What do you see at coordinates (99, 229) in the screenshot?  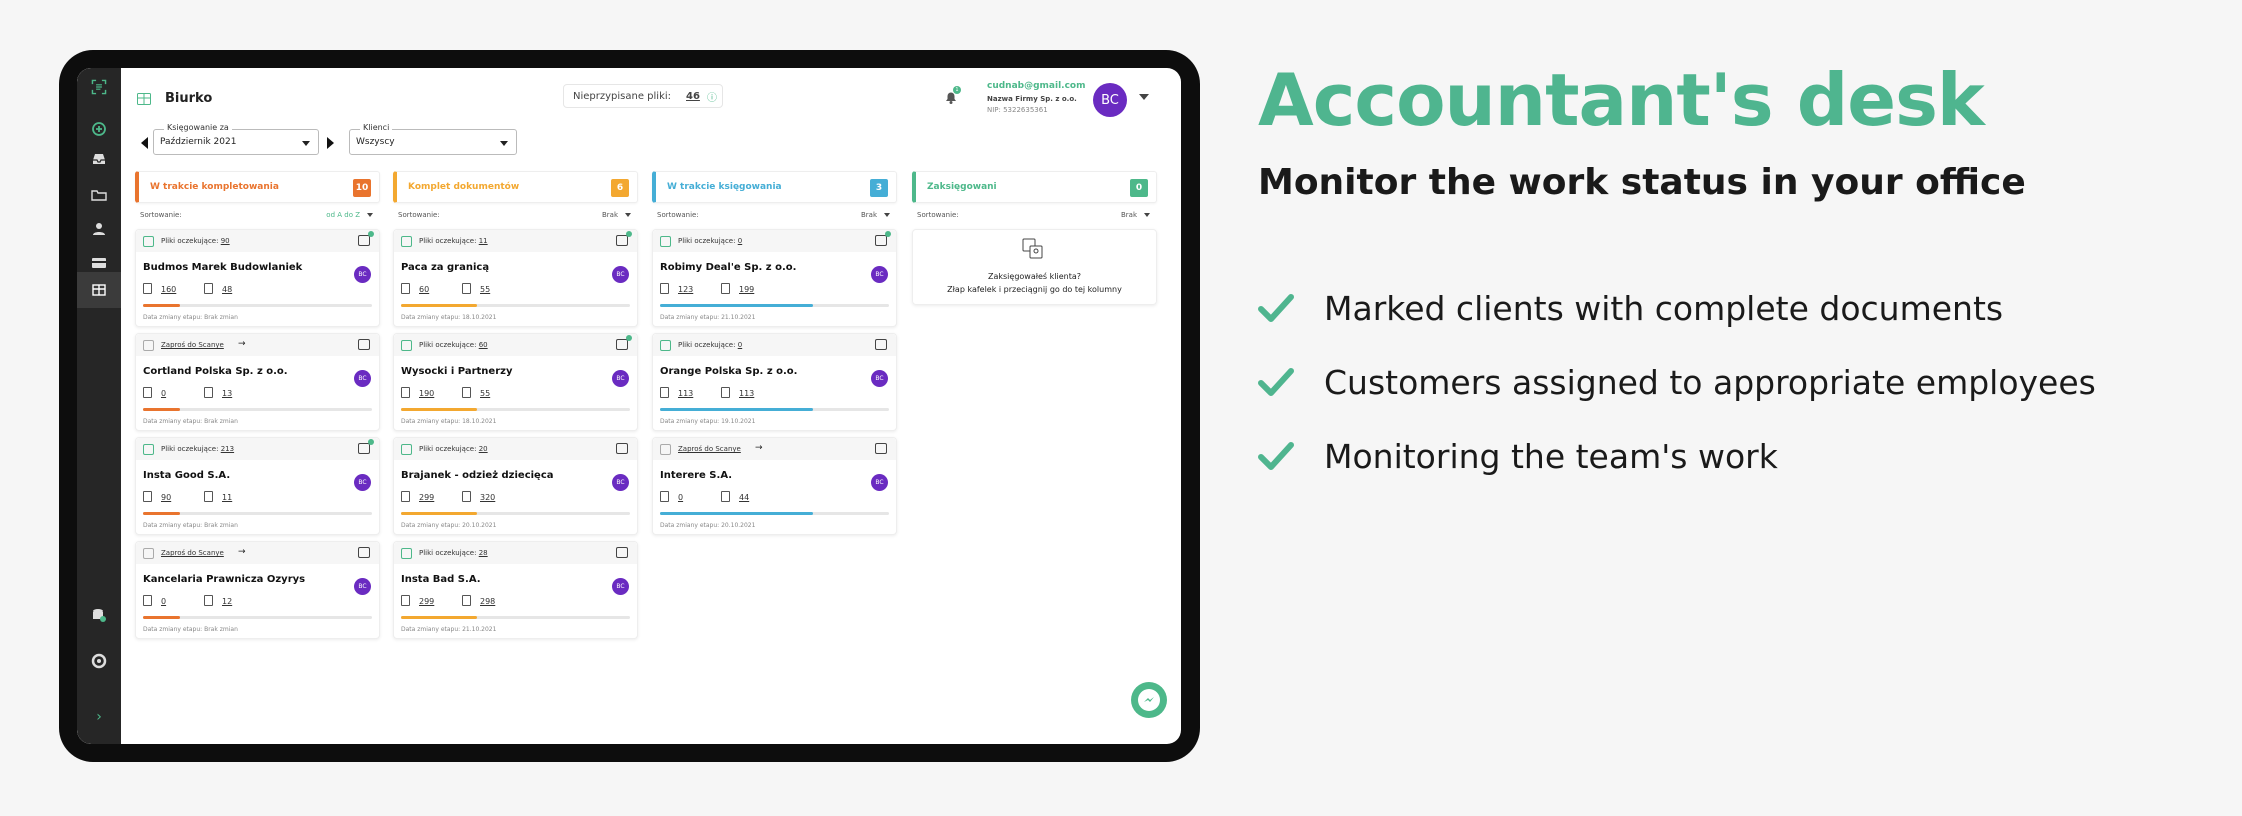 I see `user-icon` at bounding box center [99, 229].